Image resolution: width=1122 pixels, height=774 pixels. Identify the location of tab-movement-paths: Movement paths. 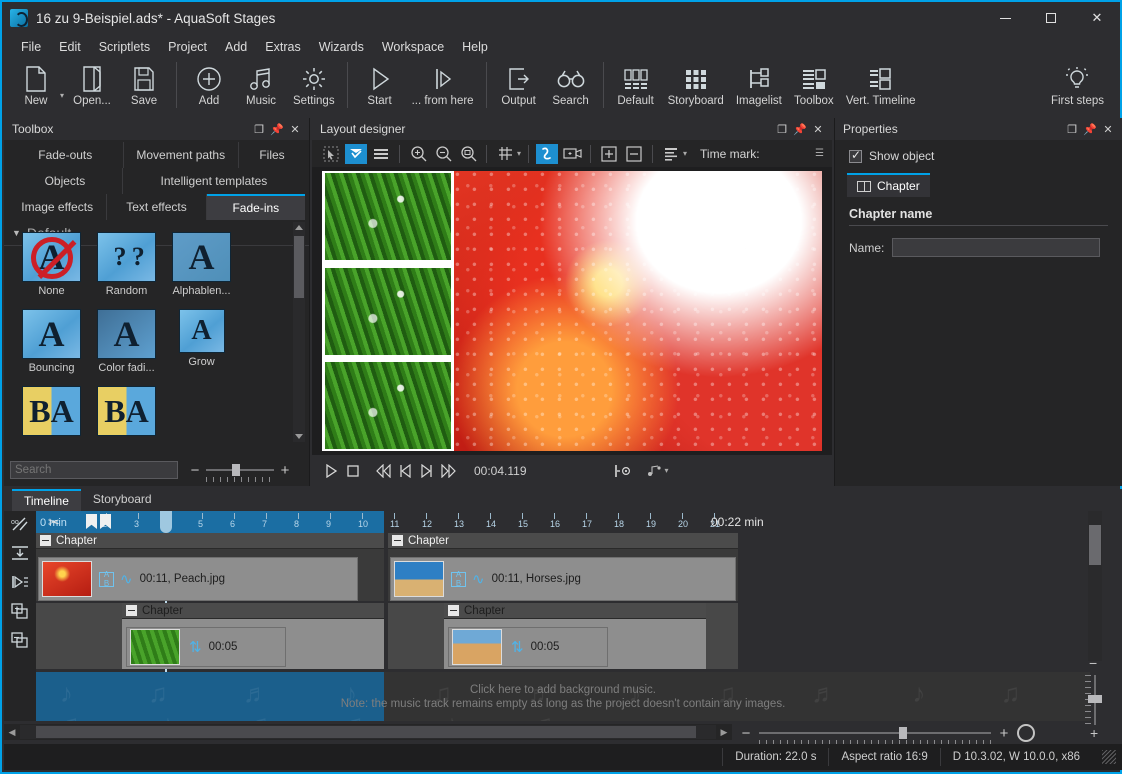
(181, 155).